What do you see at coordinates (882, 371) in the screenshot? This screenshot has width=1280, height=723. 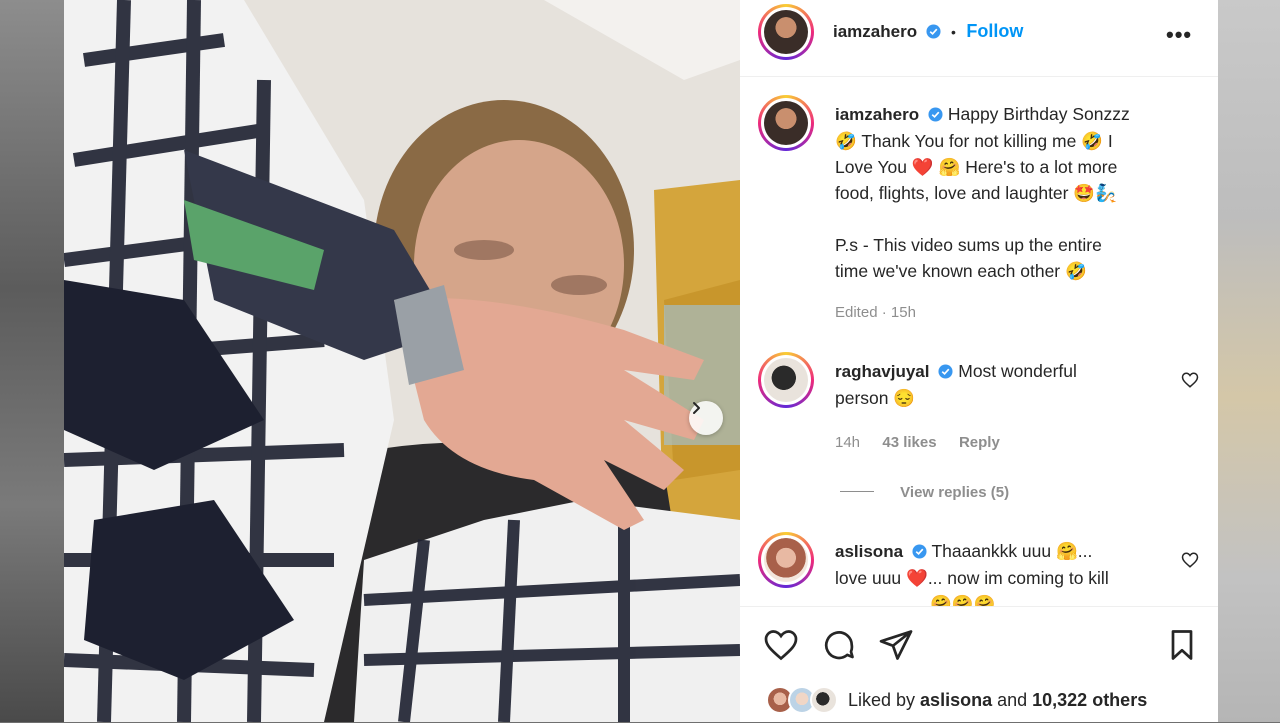 I see `comment-username: raghavjuyal` at bounding box center [882, 371].